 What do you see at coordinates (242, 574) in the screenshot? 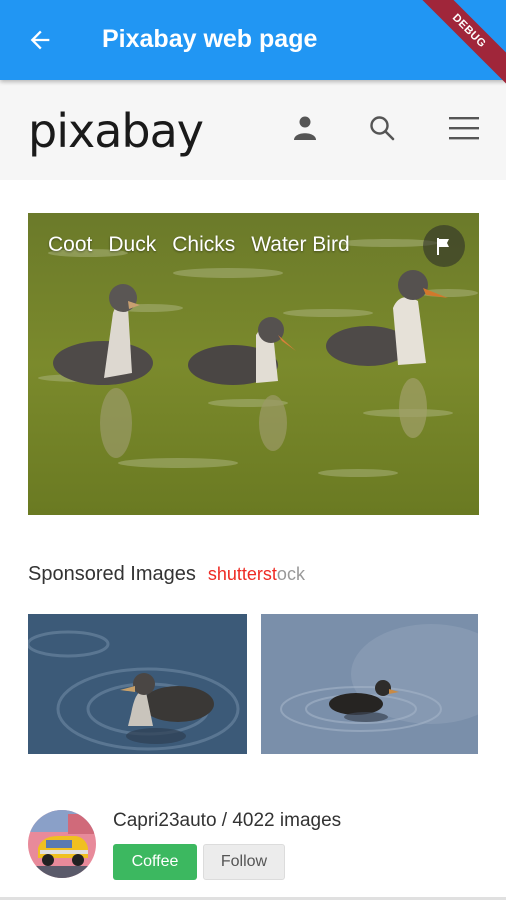
I see `shutterstock-logo-part: shutterst` at bounding box center [242, 574].